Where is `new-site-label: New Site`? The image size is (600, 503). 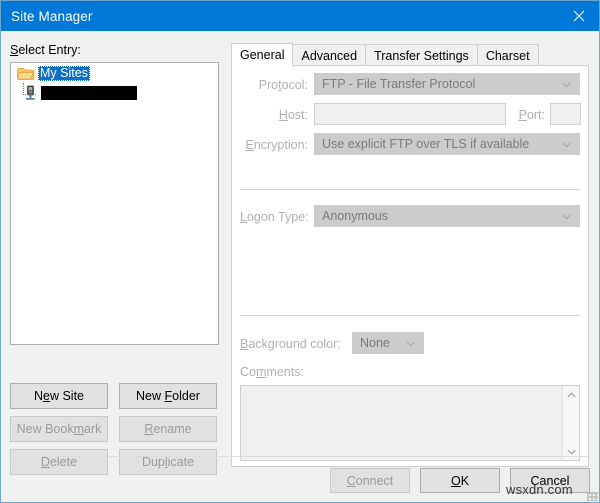
new-site-label: New Site is located at coordinates (59, 396).